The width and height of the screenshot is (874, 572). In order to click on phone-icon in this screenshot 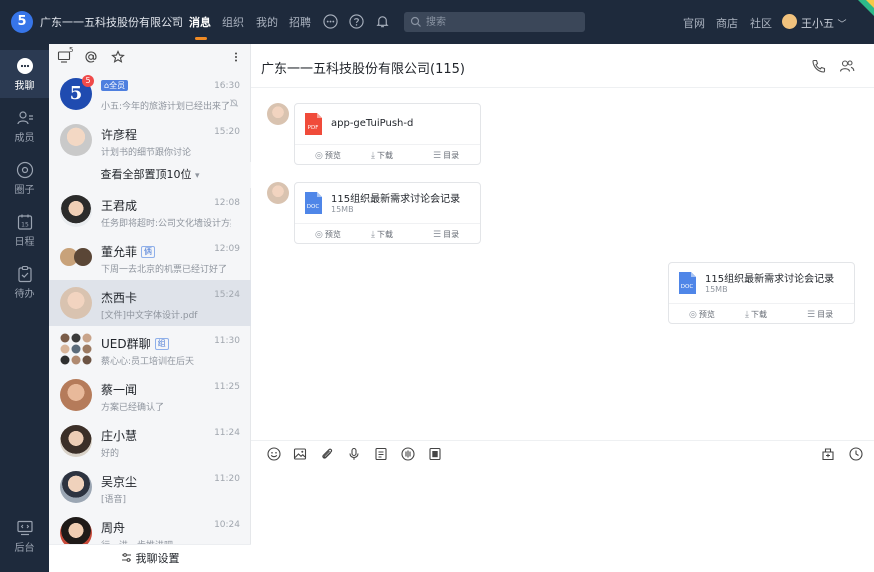, I will do `click(819, 66)`.